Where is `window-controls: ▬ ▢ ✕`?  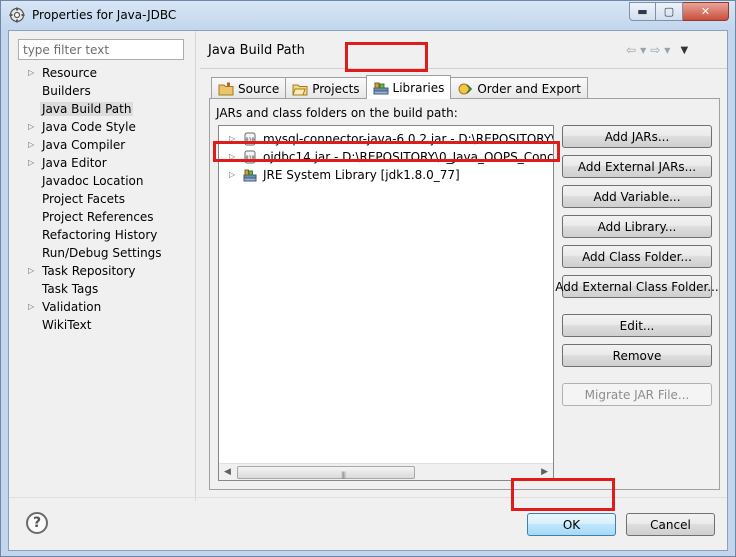
window-controls: ▬ ▢ ✕ is located at coordinates (679, 12).